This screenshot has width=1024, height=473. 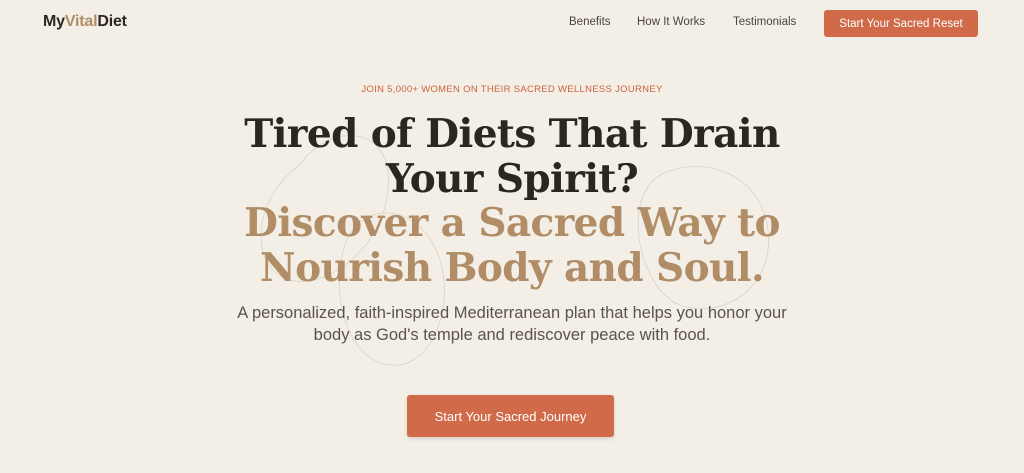 What do you see at coordinates (112, 21) in the screenshot?
I see `brand-name-part3: Diet` at bounding box center [112, 21].